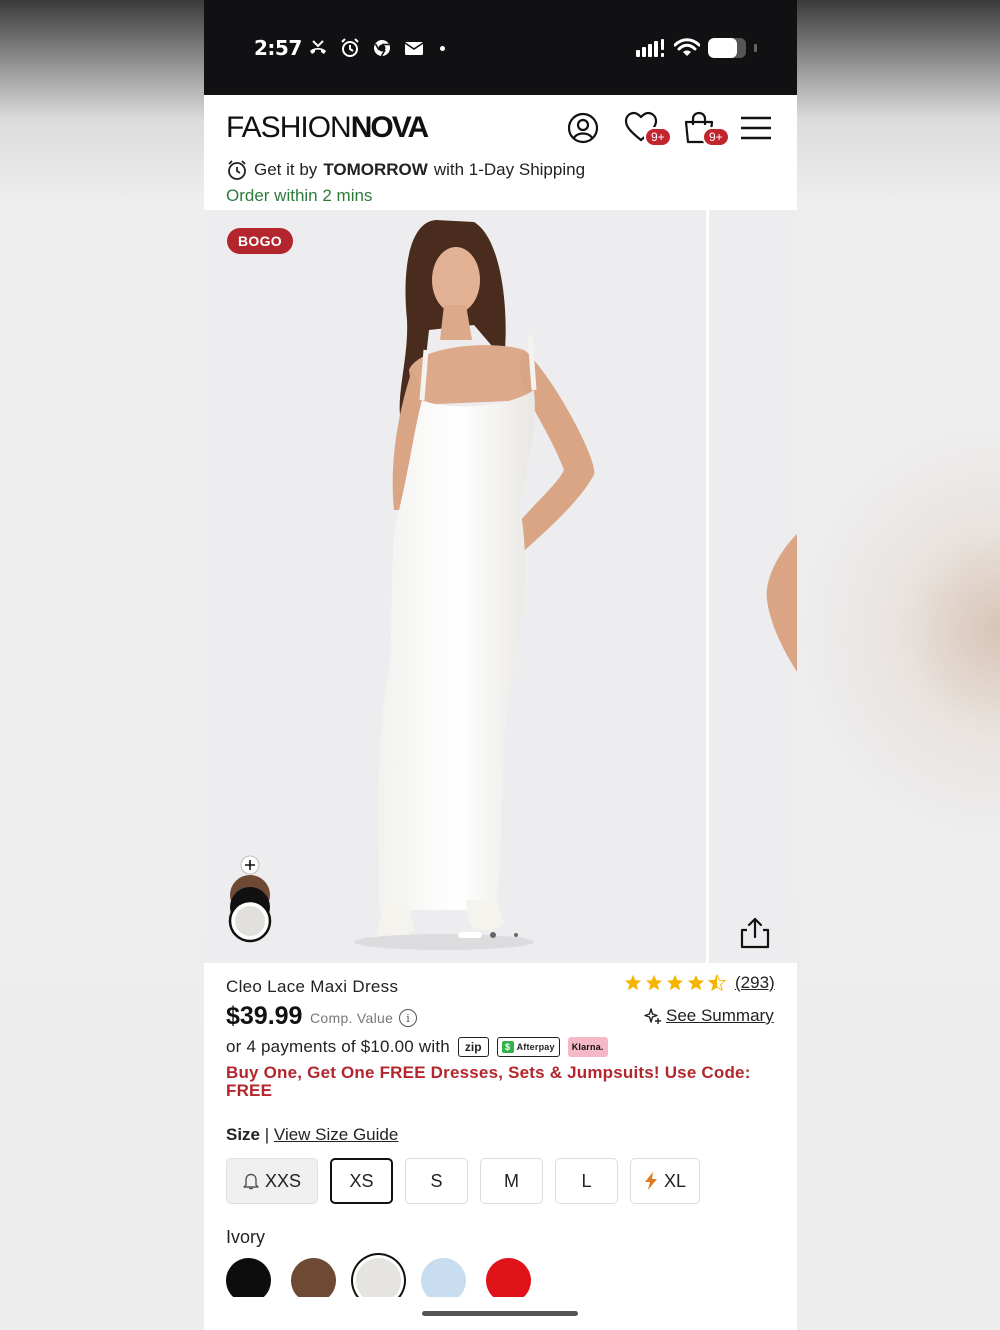  I want to click on wishlist-count-badge: 9+, so click(658, 137).